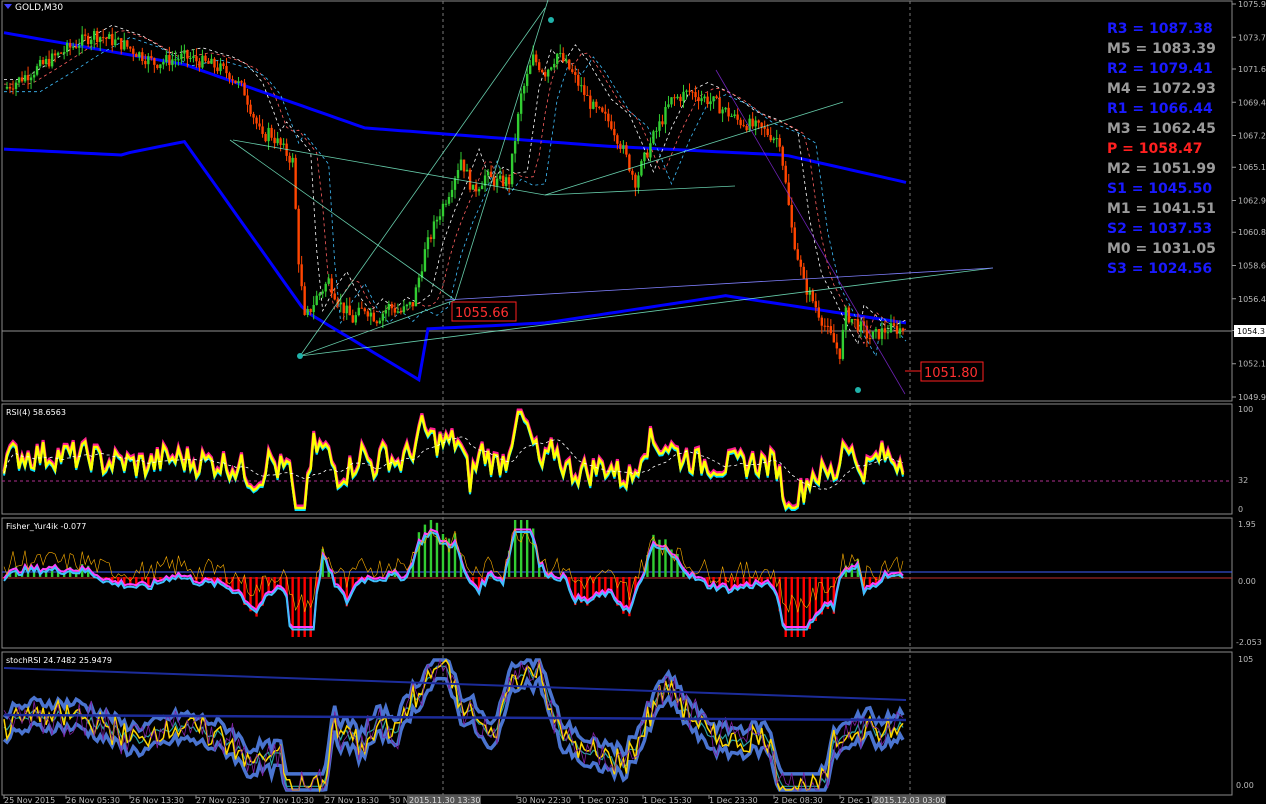 The height and width of the screenshot is (804, 1266). What do you see at coordinates (798, 800) in the screenshot?
I see `time-tick-label: 2 Dec 08:30` at bounding box center [798, 800].